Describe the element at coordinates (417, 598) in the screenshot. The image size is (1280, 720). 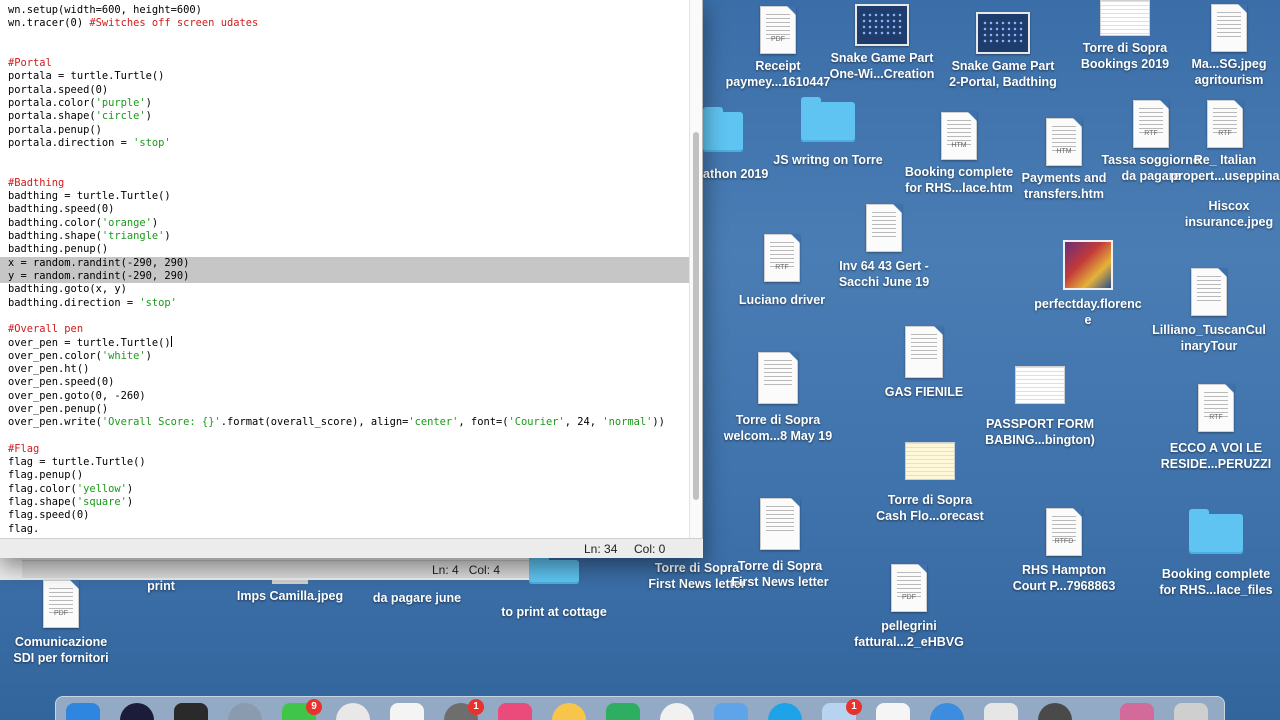
I see `desktop-item-da-pagare: da pagare june` at that location.